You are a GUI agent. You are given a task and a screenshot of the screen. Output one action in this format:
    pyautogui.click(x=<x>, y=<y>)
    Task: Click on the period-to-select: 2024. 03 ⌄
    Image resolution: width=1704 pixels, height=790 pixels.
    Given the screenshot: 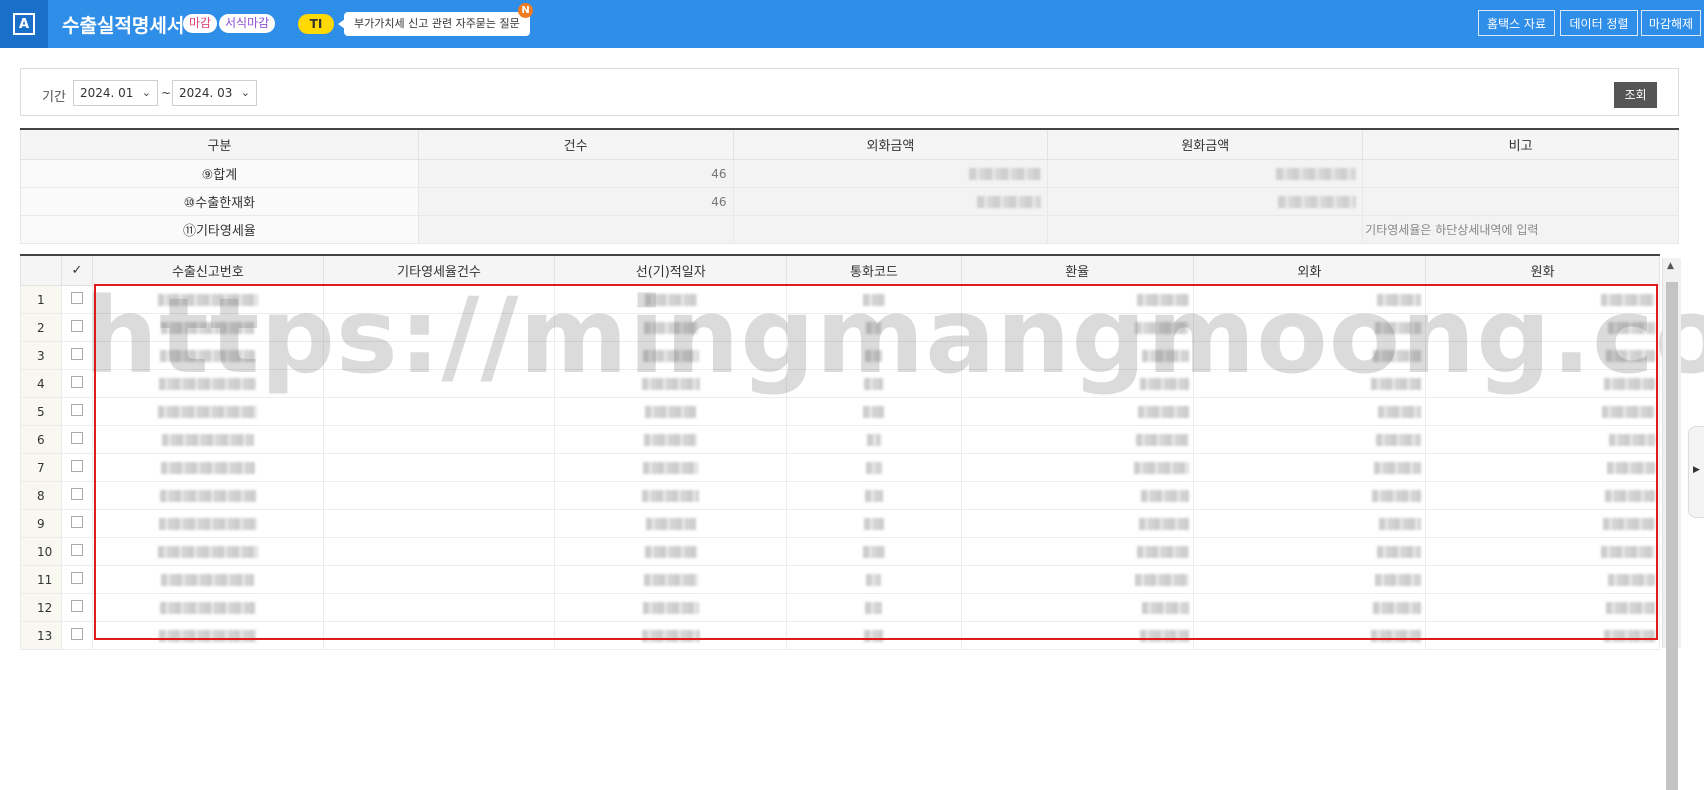 What is the action you would take?
    pyautogui.click(x=214, y=93)
    